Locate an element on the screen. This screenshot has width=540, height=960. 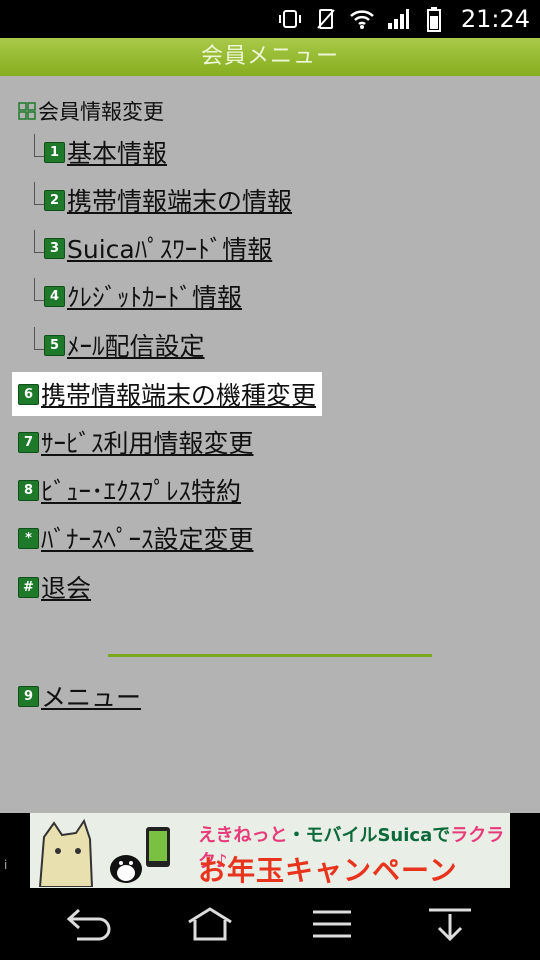
number-4-icon: 4 is located at coordinates (54, 296).